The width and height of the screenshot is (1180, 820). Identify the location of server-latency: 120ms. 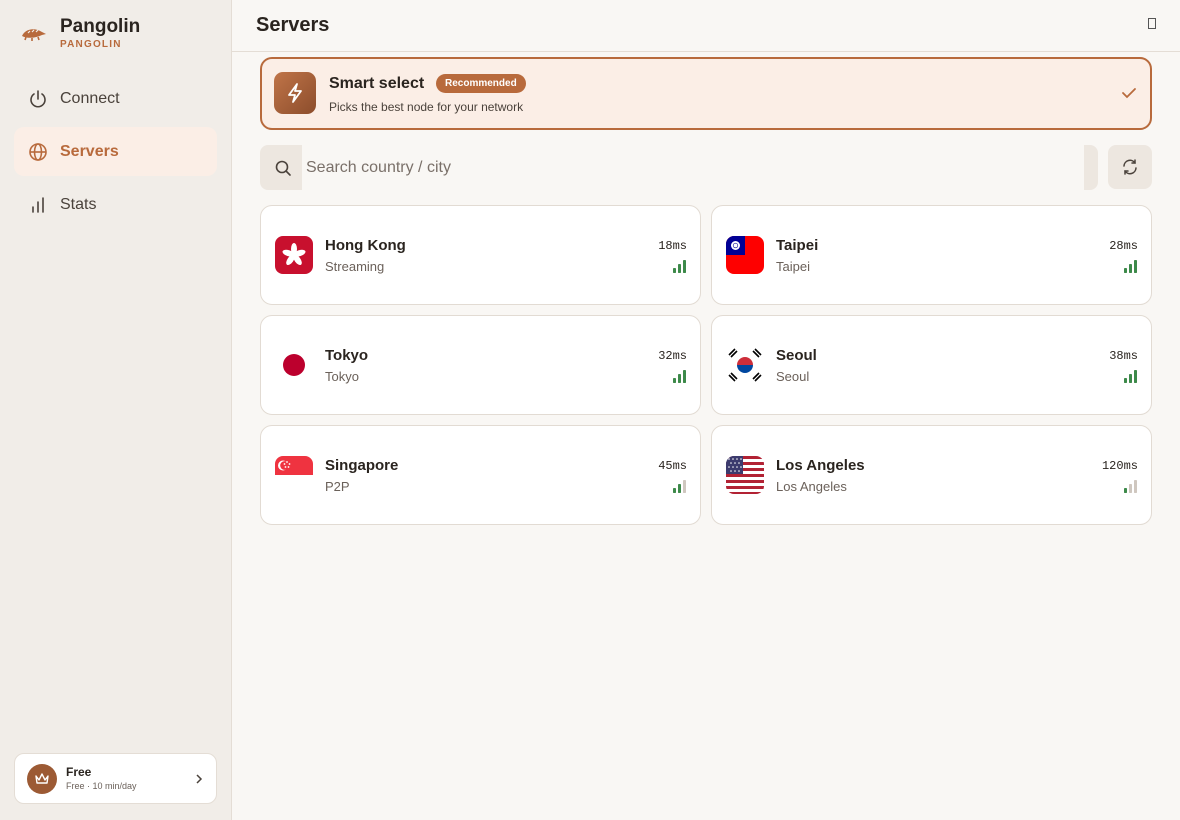
(1119, 466).